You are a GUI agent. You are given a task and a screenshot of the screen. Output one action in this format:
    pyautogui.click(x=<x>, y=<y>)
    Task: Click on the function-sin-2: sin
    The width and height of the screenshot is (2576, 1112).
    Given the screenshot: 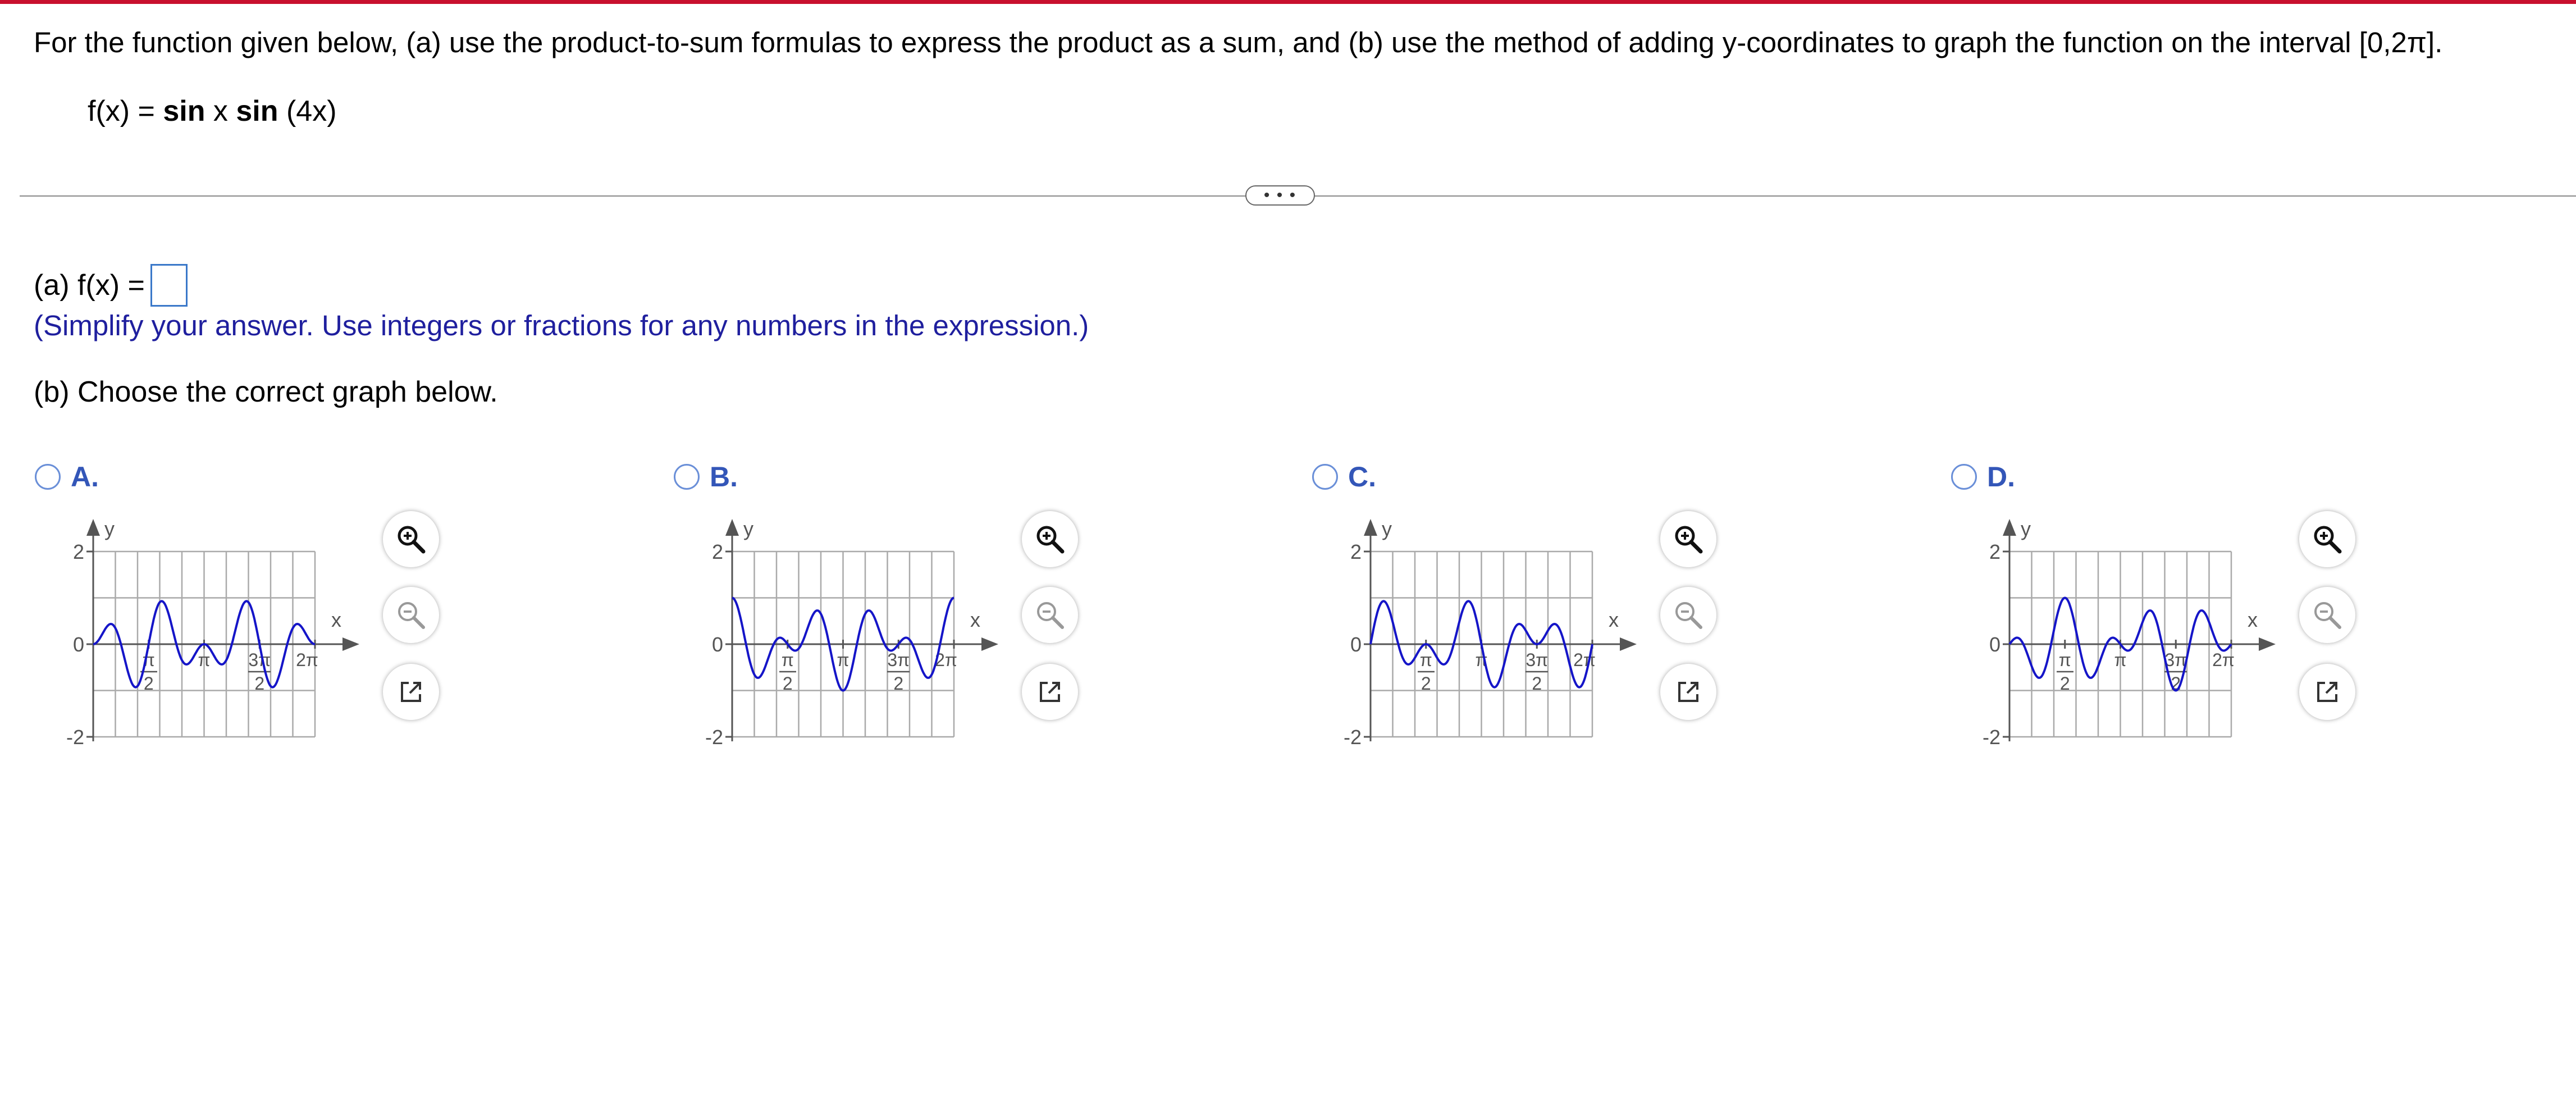 What is the action you would take?
    pyautogui.click(x=257, y=111)
    